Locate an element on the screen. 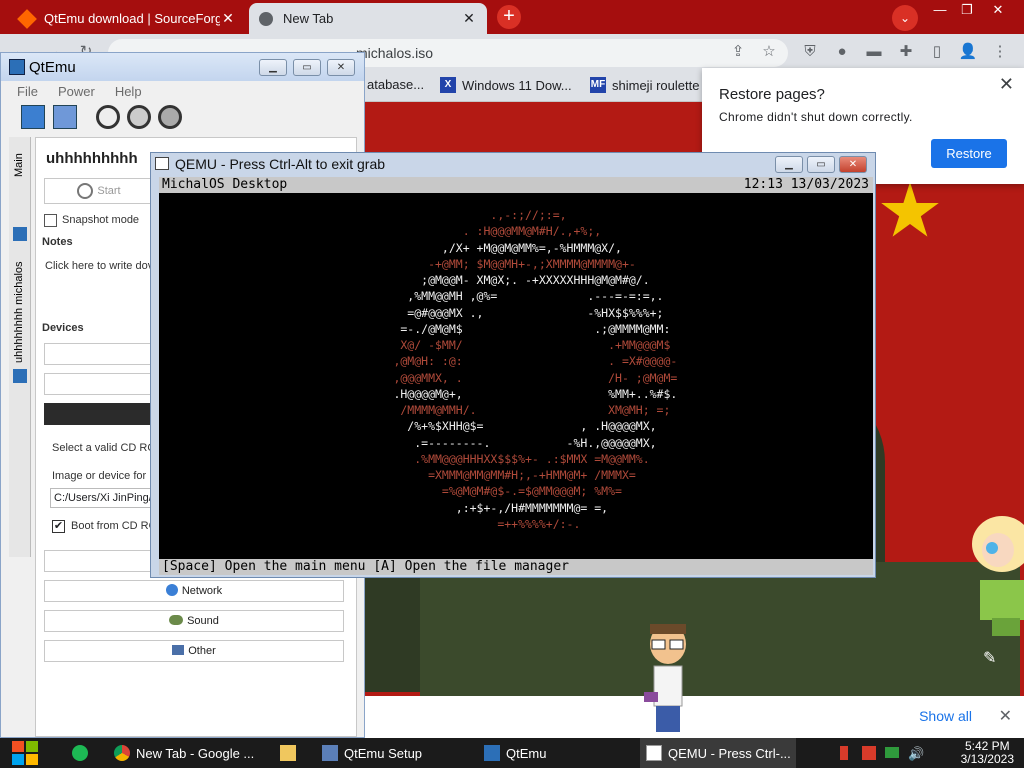 This screenshot has width=1024, height=768. ascii-line: ,@M@H: :@: . =X#@@@@- is located at coordinates (511, 361).